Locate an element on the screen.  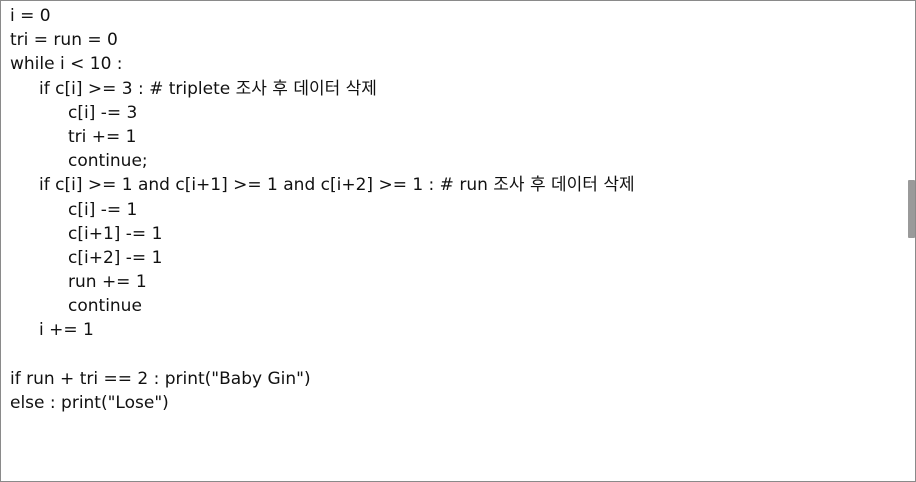
code-line-9: c[i] -= 1 is located at coordinates (103, 209).